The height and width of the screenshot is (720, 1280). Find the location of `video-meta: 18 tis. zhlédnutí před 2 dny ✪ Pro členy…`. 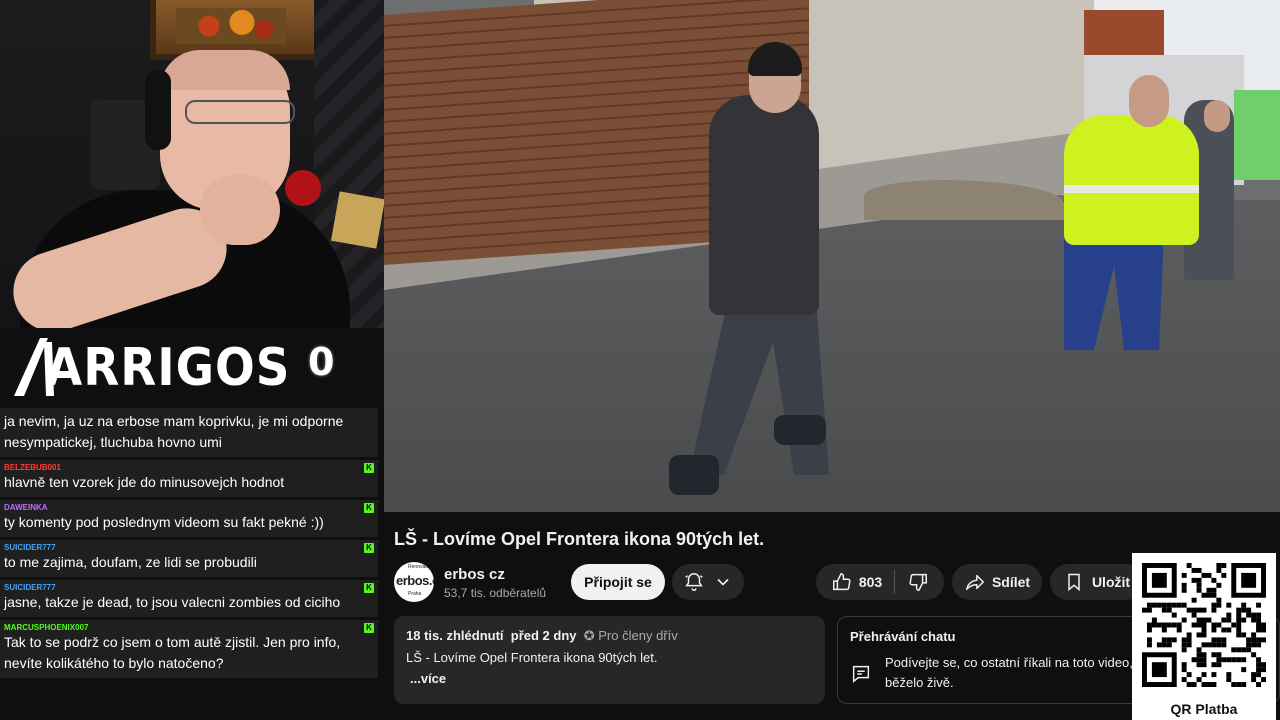

video-meta: 18 tis. zhlédnutí před 2 dny ✪ Pro členy… is located at coordinates (609, 636).